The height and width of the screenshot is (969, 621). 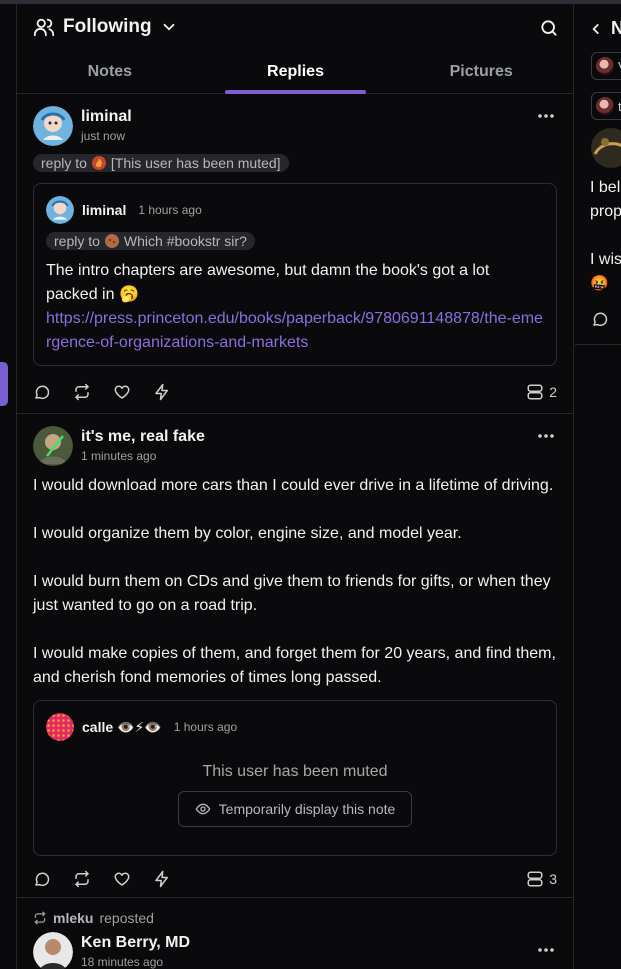 I want to click on side-text: prop, so click(x=605, y=211).